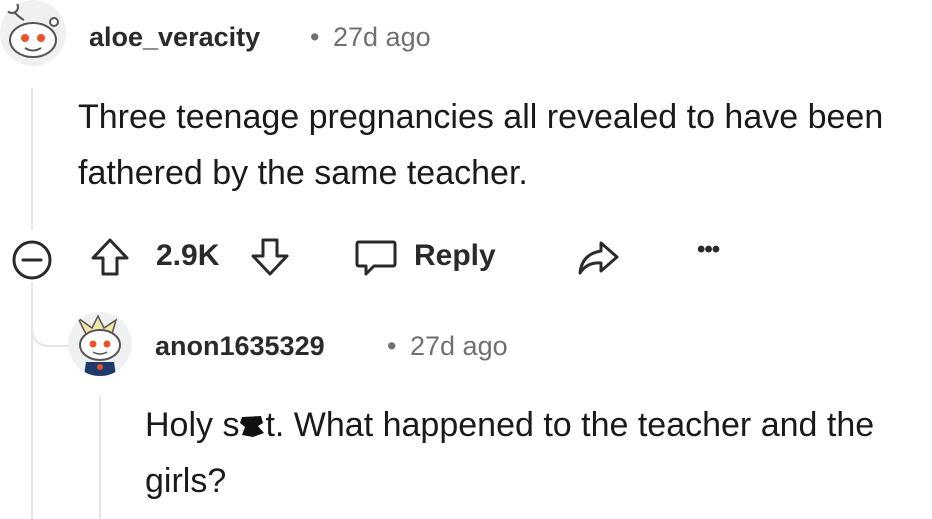 The height and width of the screenshot is (519, 932). What do you see at coordinates (100, 457) in the screenshot?
I see `thread-line-reply` at bounding box center [100, 457].